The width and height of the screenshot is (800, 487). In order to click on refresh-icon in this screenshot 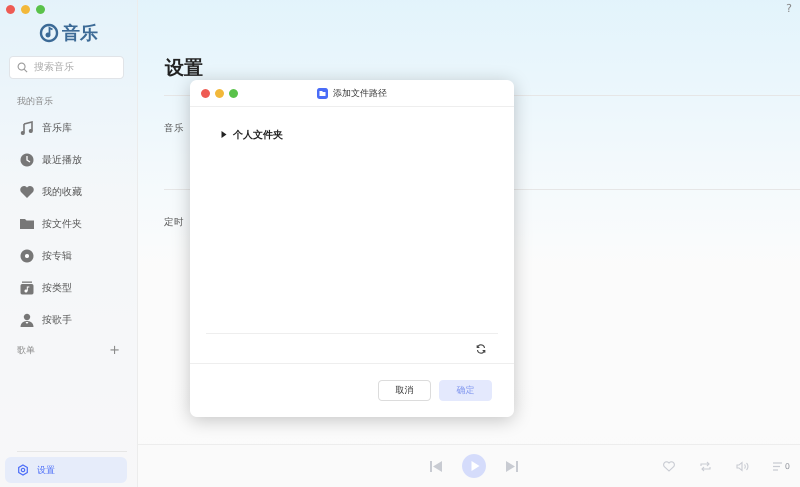, I will do `click(481, 349)`.